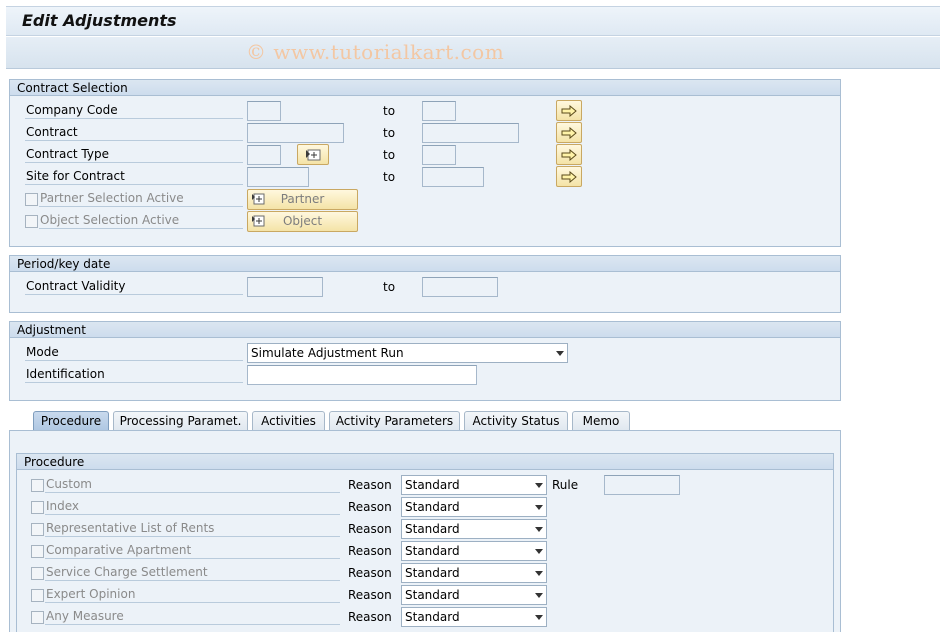 This screenshot has width=940, height=632. What do you see at coordinates (37, 573) in the screenshot?
I see `service-charge-checkbox` at bounding box center [37, 573].